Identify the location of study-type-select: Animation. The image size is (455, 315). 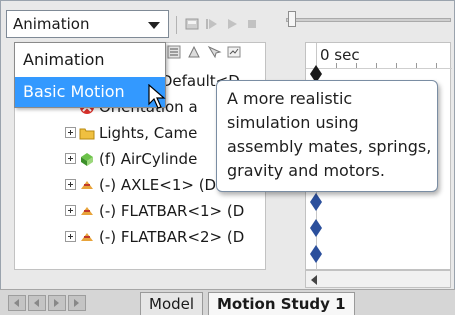
(87, 24).